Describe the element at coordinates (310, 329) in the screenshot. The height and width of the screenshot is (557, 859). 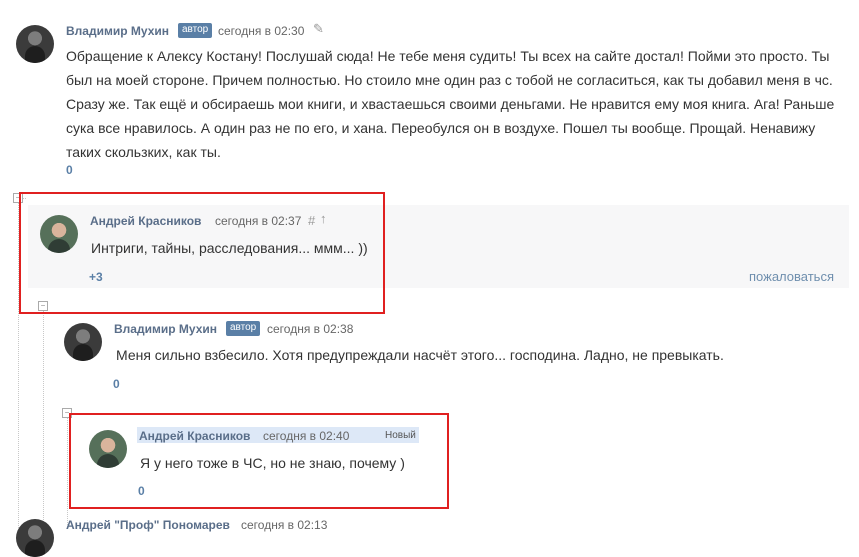
I see `comment-time: сегодня в 02:38` at that location.